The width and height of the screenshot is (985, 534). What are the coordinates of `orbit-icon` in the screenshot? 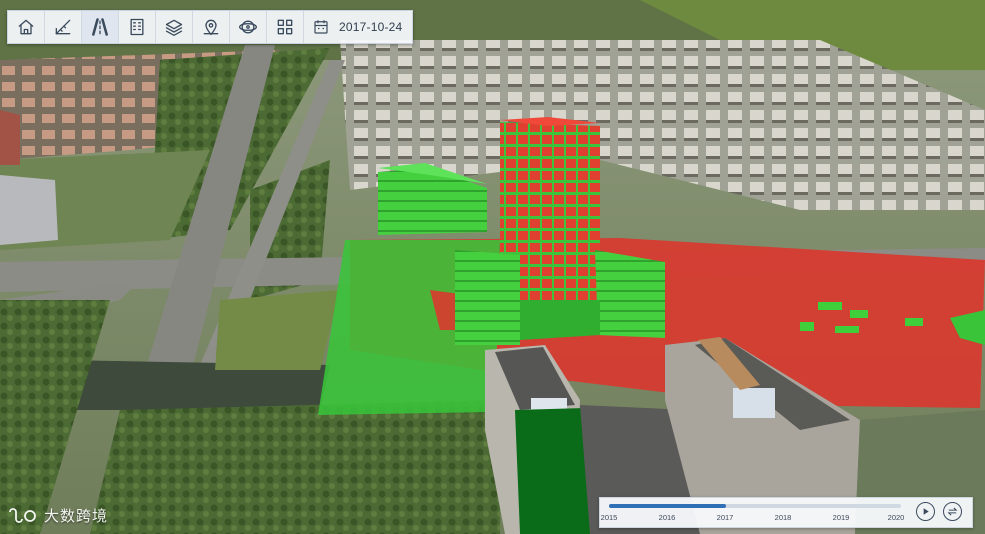 It's located at (248, 27).